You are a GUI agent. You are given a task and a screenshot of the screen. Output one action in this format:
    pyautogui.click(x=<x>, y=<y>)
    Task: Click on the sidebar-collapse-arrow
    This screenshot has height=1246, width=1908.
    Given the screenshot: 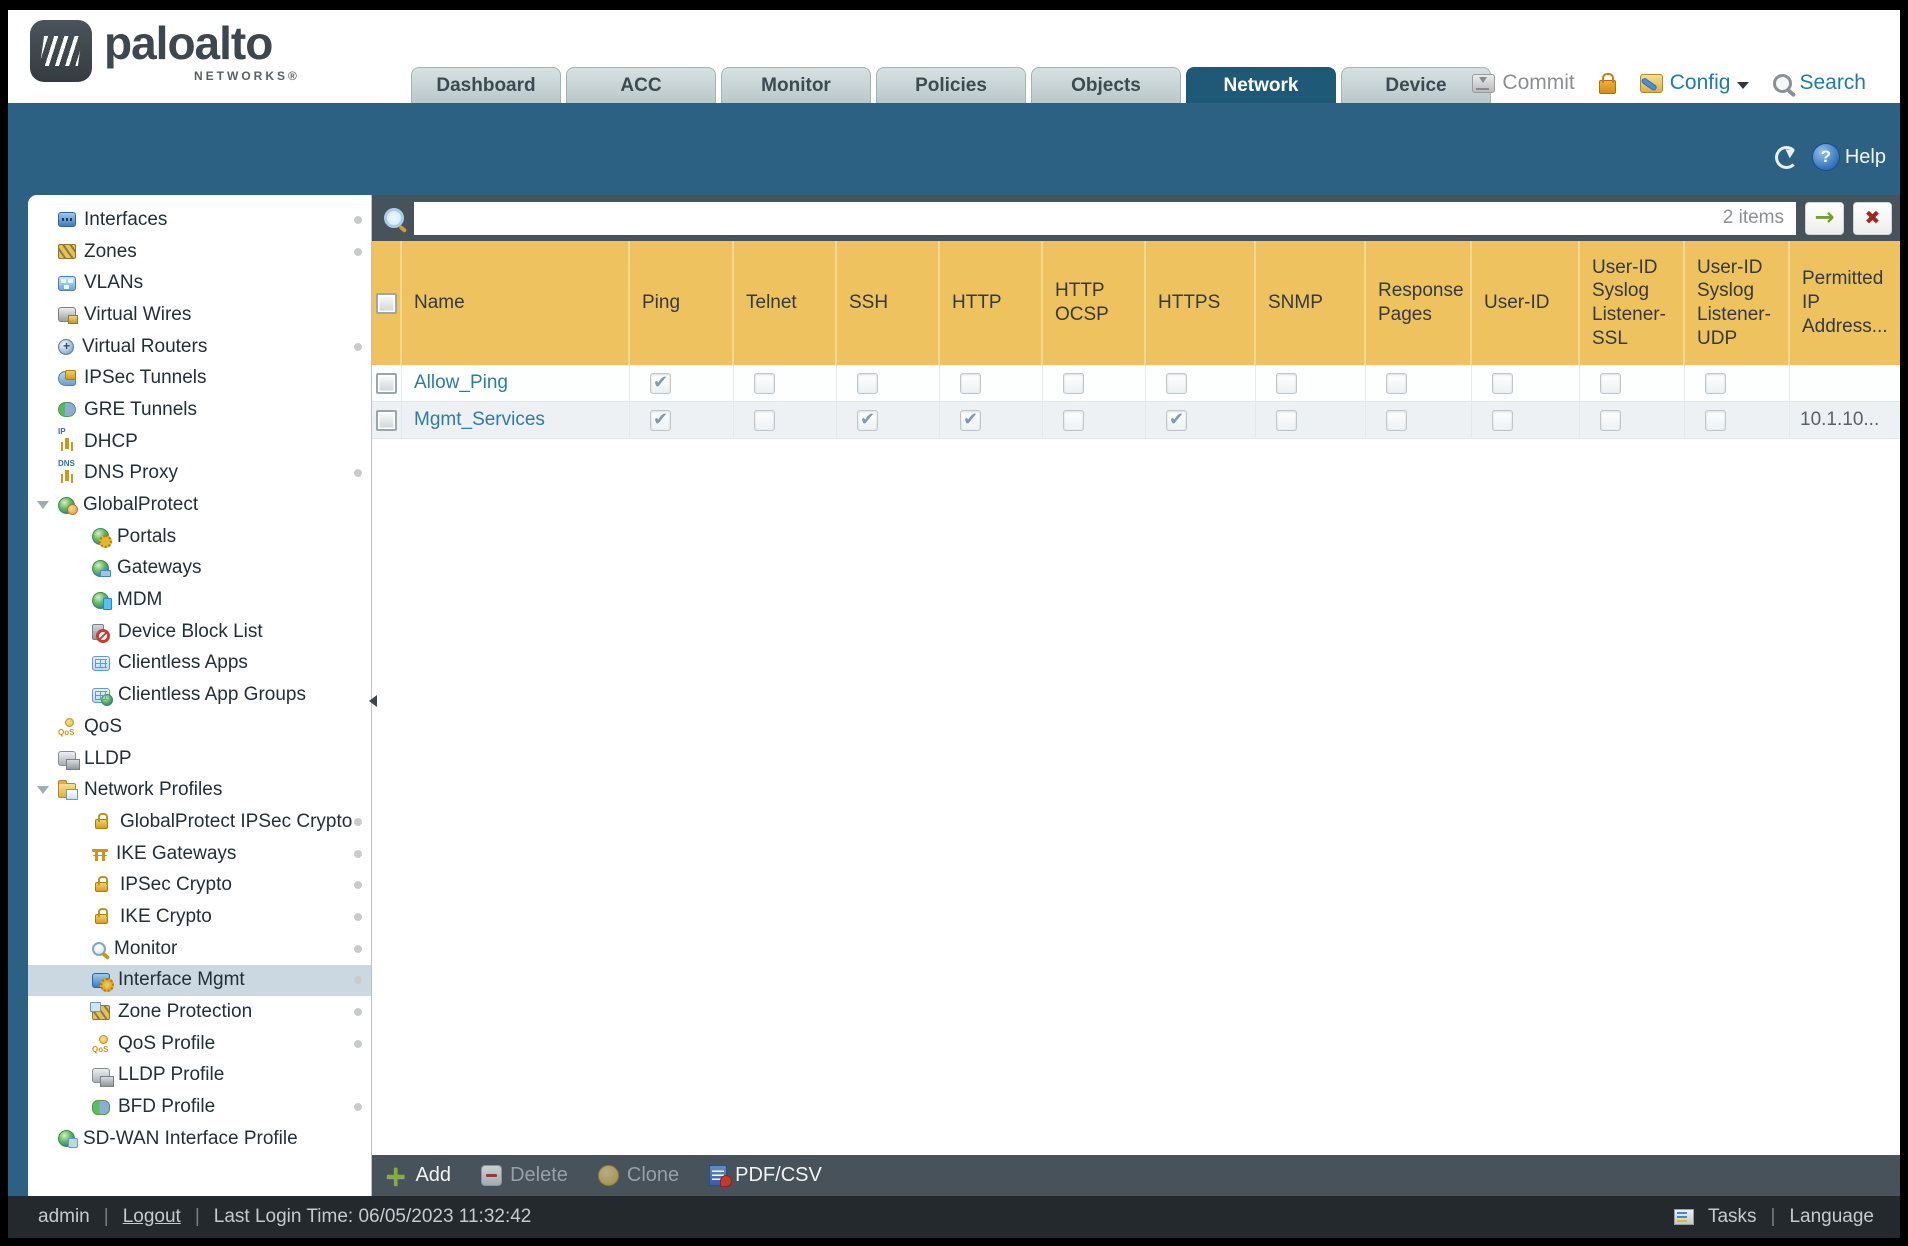 What is the action you would take?
    pyautogui.click(x=373, y=701)
    